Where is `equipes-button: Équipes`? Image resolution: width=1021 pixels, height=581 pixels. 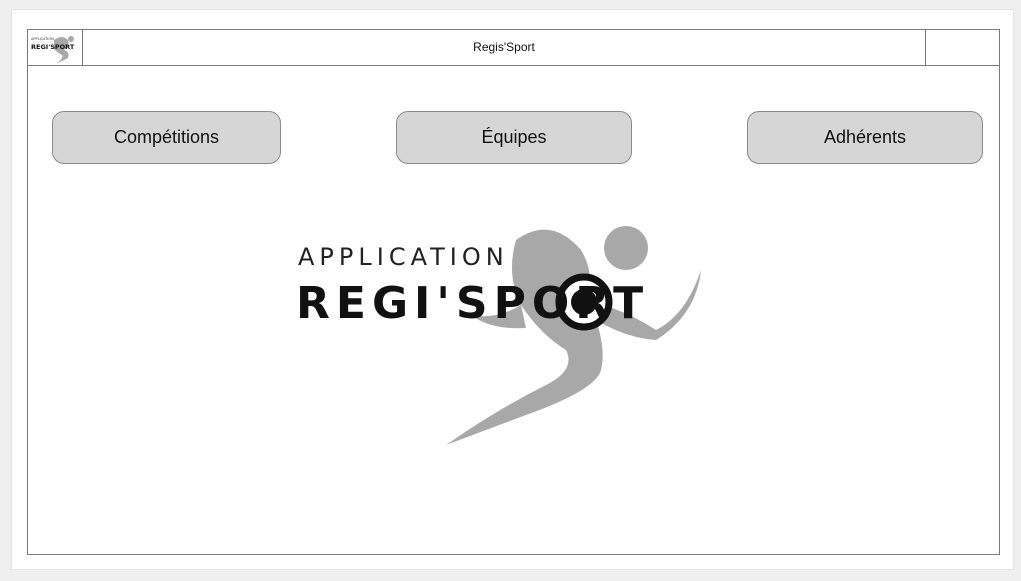 equipes-button: Équipes is located at coordinates (514, 137).